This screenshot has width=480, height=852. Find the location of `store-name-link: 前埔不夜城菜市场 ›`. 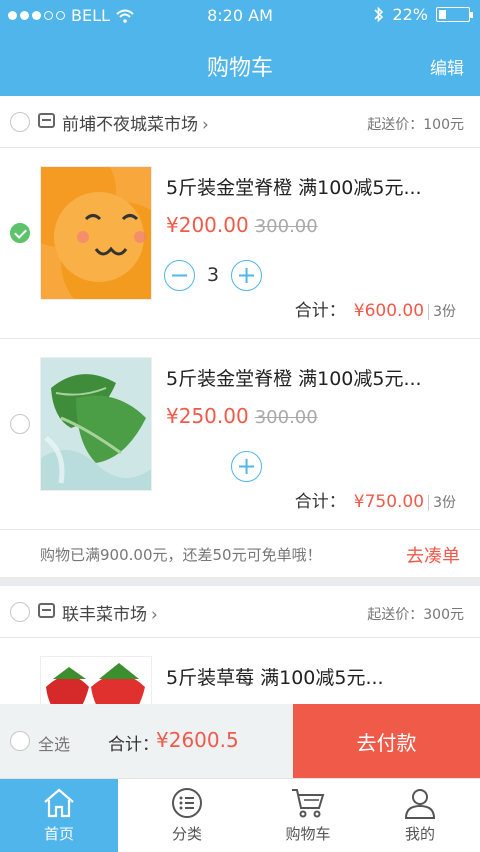

store-name-link: 前埔不夜城菜市场 › is located at coordinates (135, 122).